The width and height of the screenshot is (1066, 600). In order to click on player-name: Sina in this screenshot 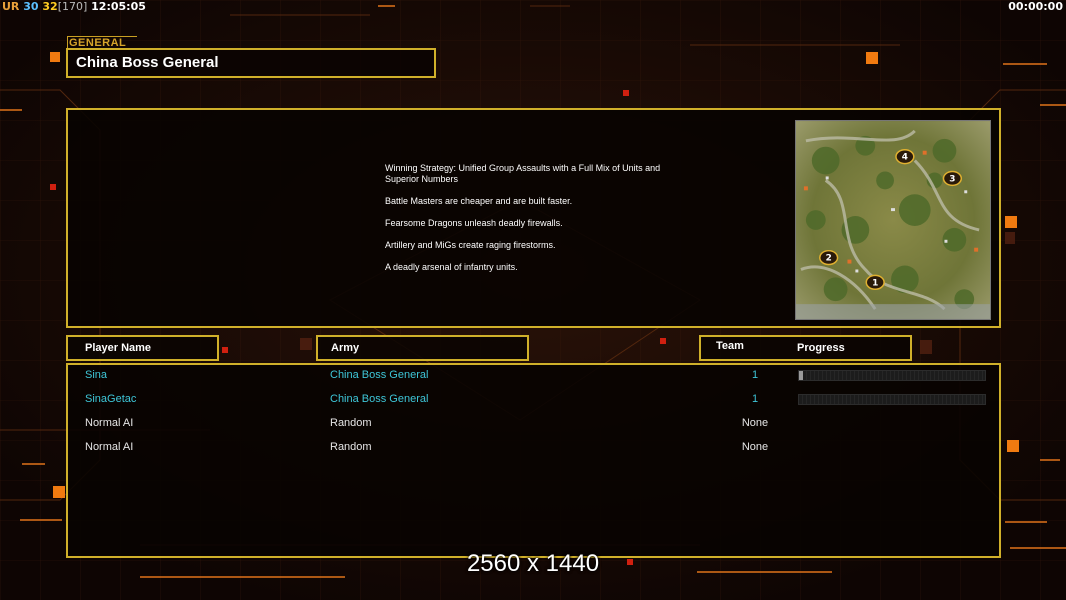, I will do `click(96, 375)`.